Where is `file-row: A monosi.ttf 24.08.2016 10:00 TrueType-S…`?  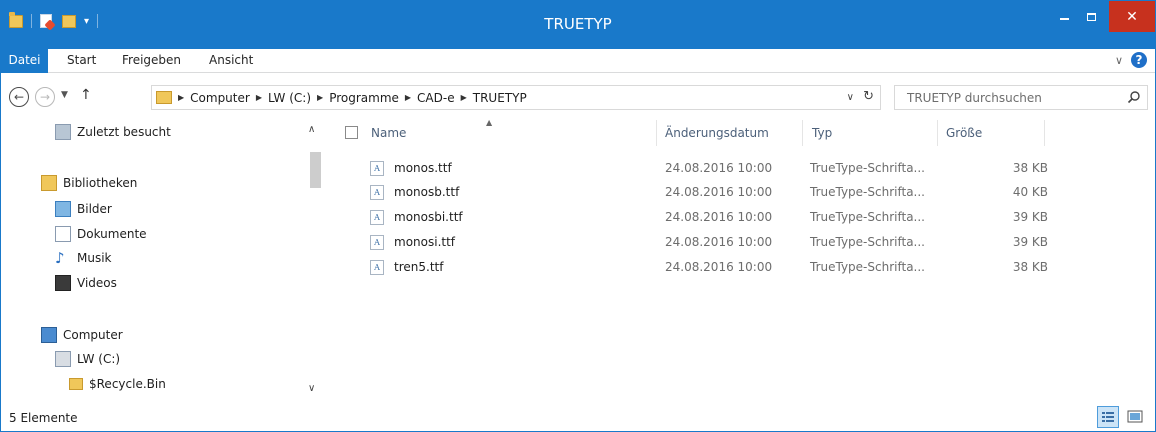 file-row: A monosi.ttf 24.08.2016 10:00 TrueType-S… is located at coordinates (744, 243).